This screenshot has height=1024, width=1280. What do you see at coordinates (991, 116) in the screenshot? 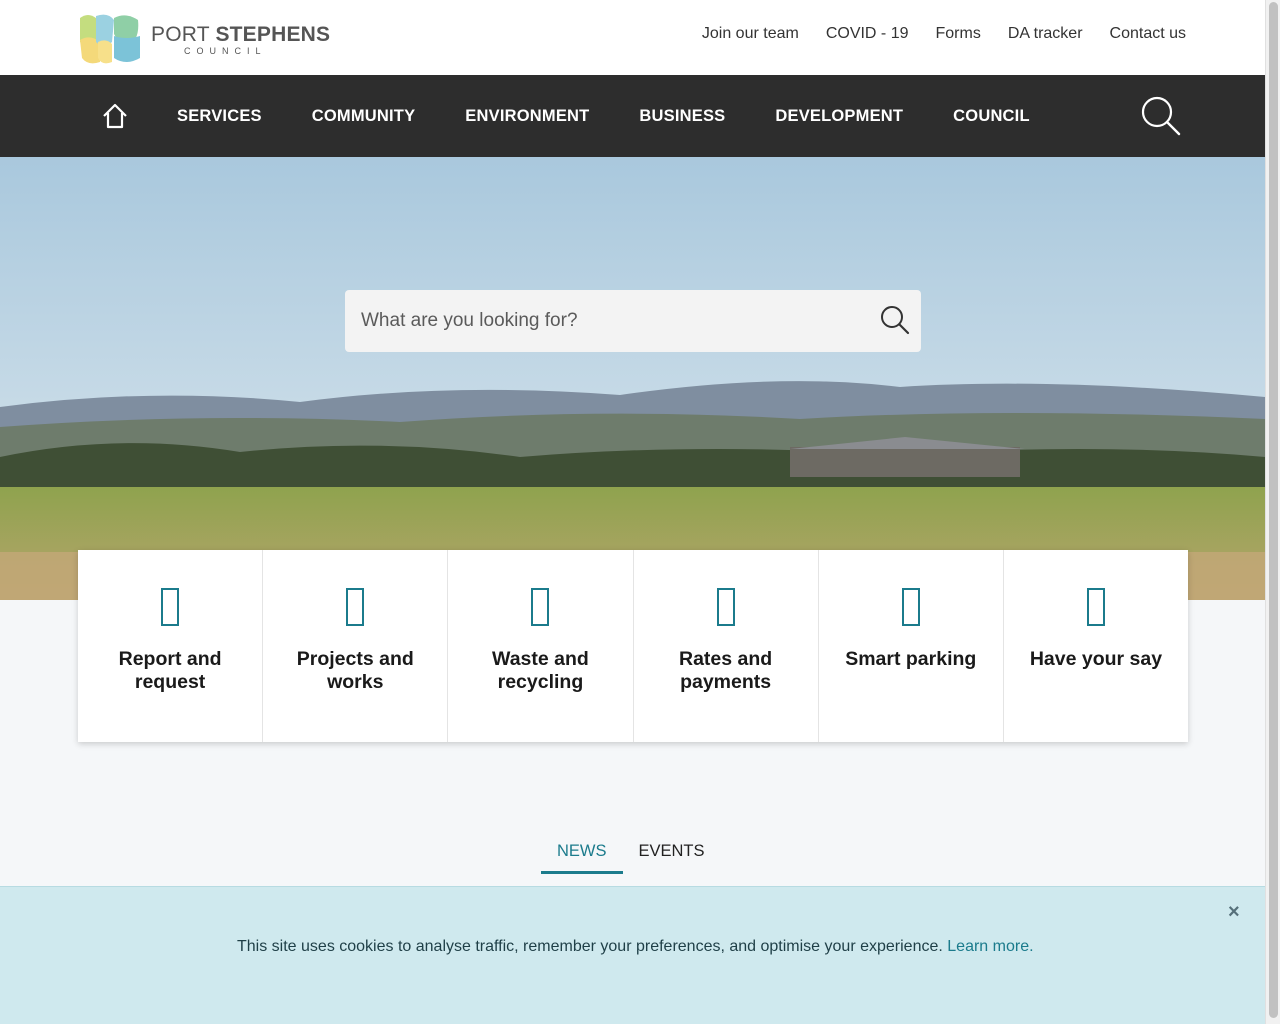
I see `nav-item-council: COUNCIL` at bounding box center [991, 116].